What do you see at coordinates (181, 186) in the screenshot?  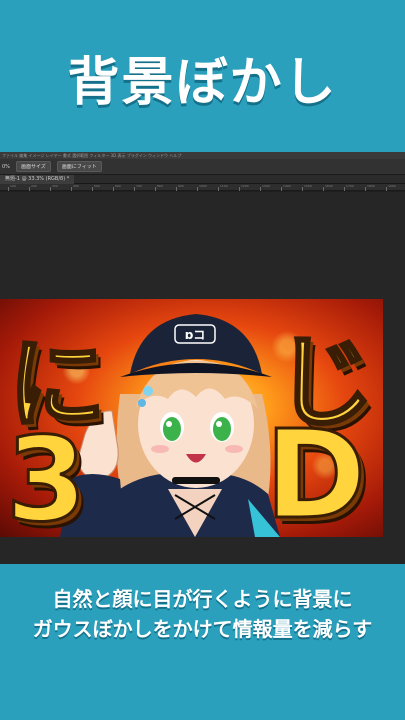 I see `ruler-number: 900` at bounding box center [181, 186].